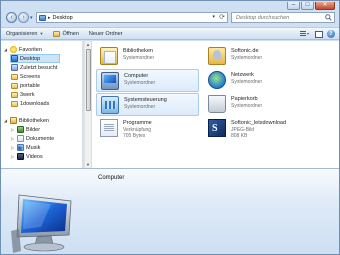 The height and width of the screenshot is (255, 340). Describe the element at coordinates (239, 136) in the screenshot. I see `item-size: 808 KB` at that location.